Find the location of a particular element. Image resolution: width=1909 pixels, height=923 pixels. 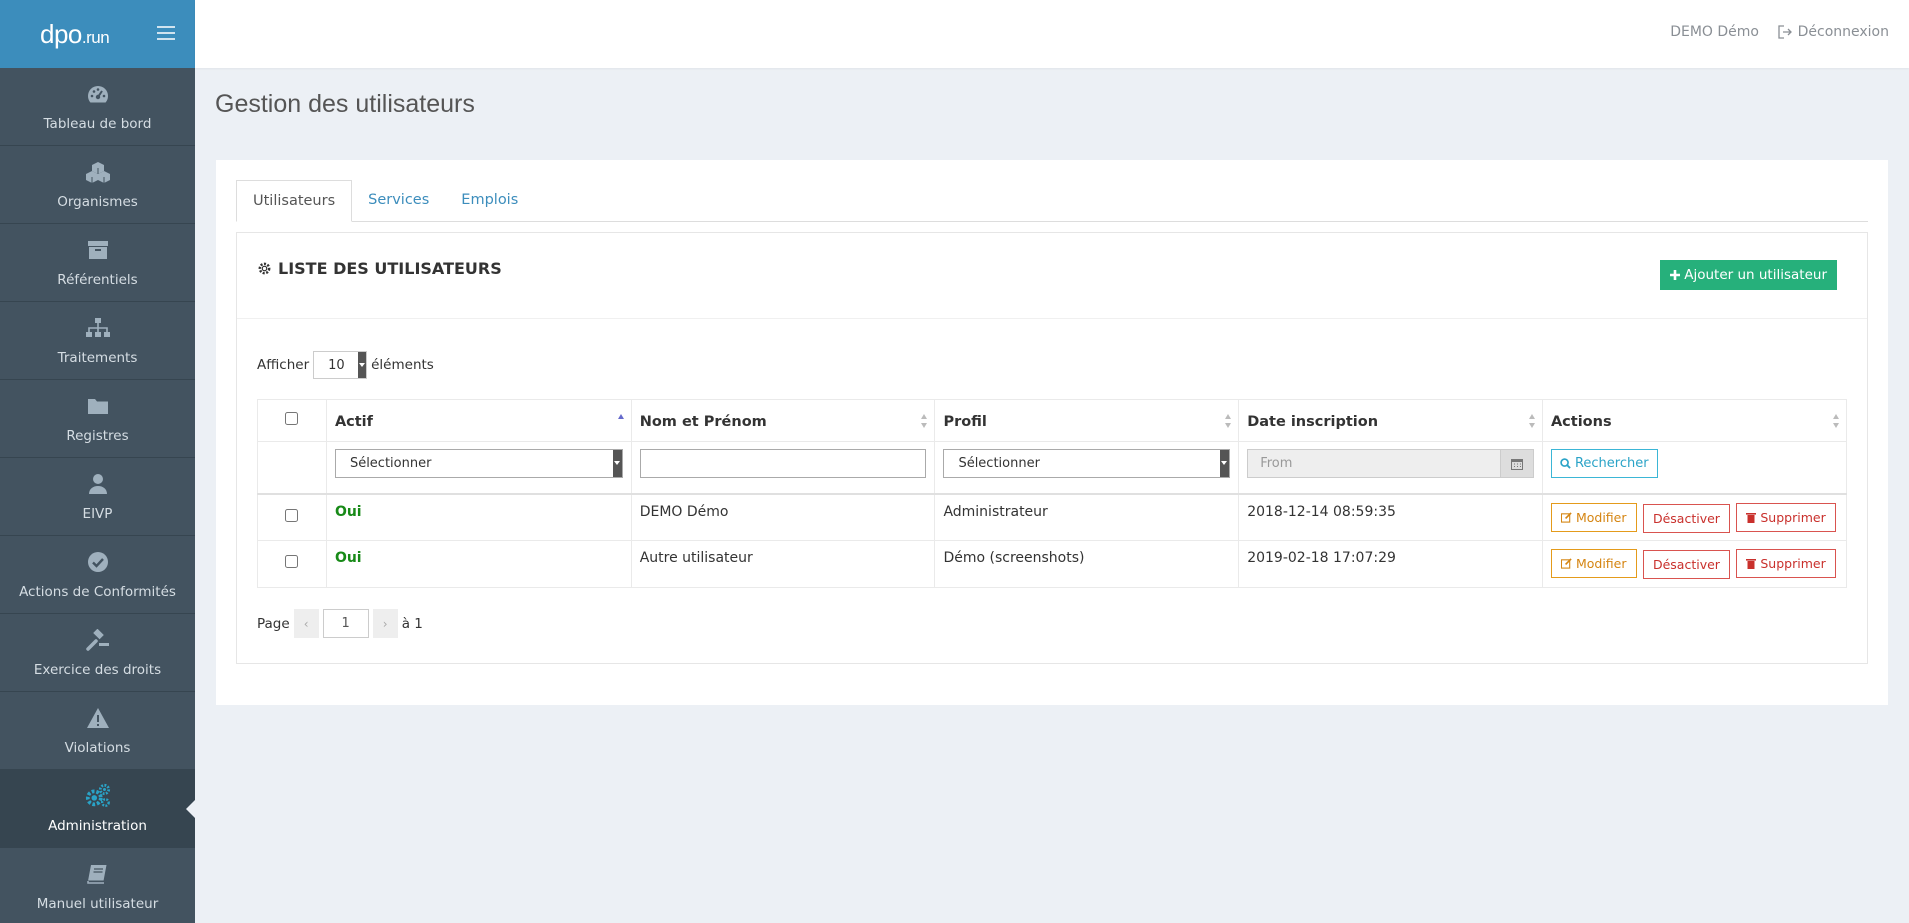

cell-profil: Administrateur is located at coordinates (1087, 516).